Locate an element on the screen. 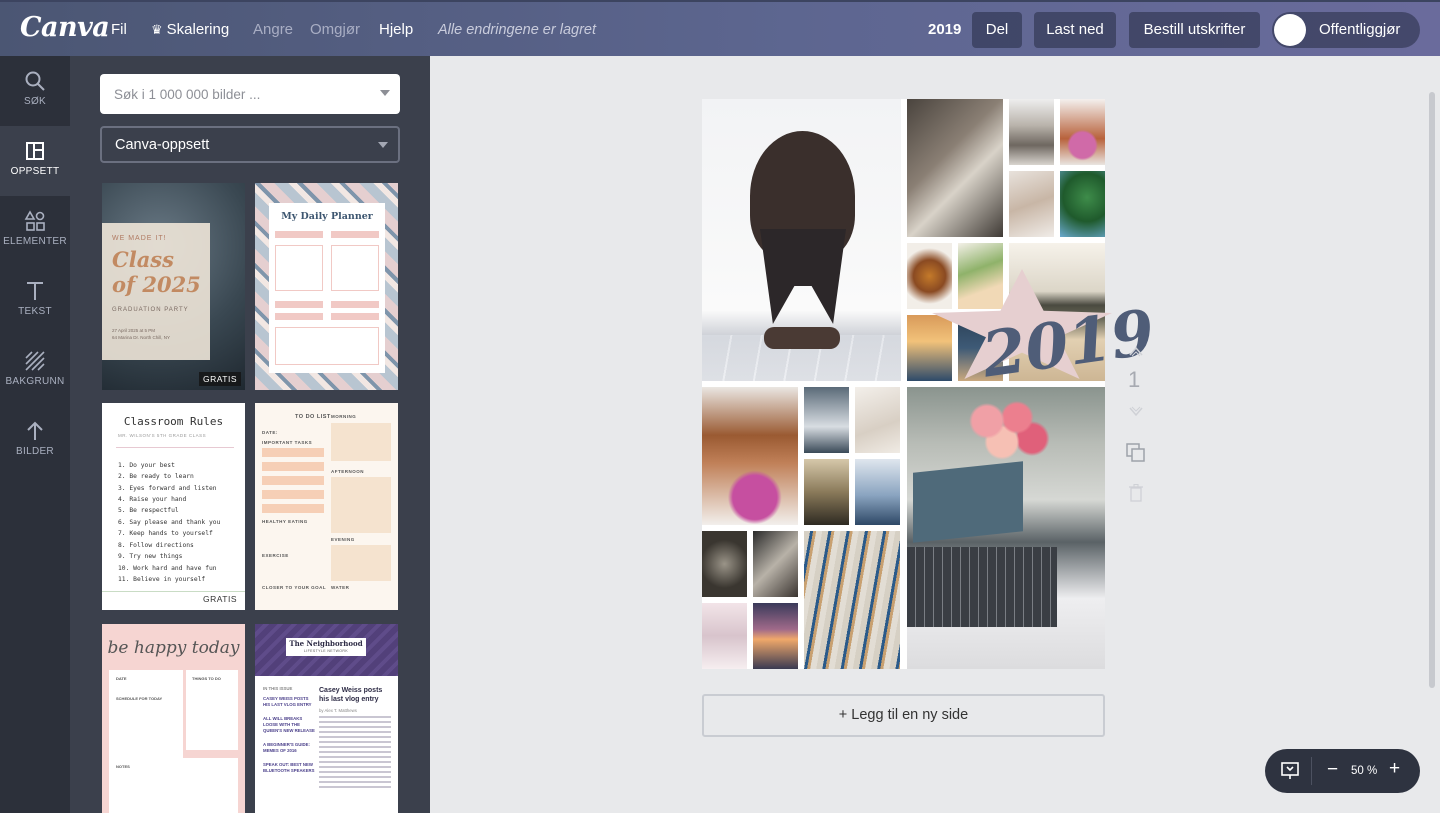 Image resolution: width=1440 pixels, height=813 pixels. duplicate-page-icon is located at coordinates (1136, 455).